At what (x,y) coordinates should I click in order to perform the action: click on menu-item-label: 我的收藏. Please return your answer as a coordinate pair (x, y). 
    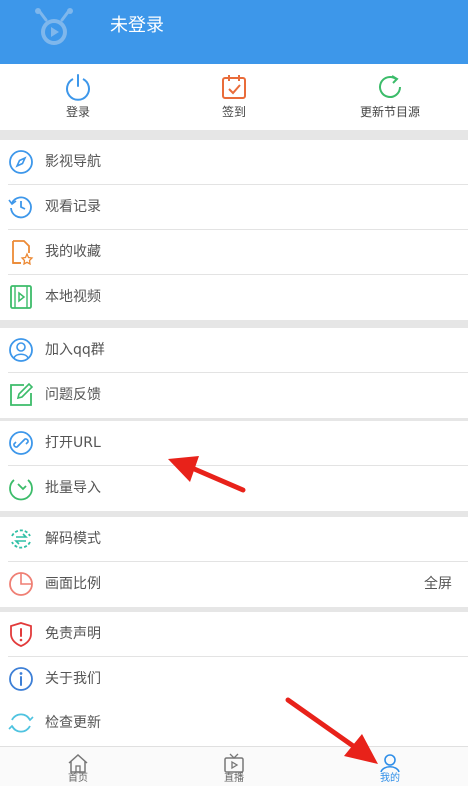
    Looking at the image, I should click on (73, 252).